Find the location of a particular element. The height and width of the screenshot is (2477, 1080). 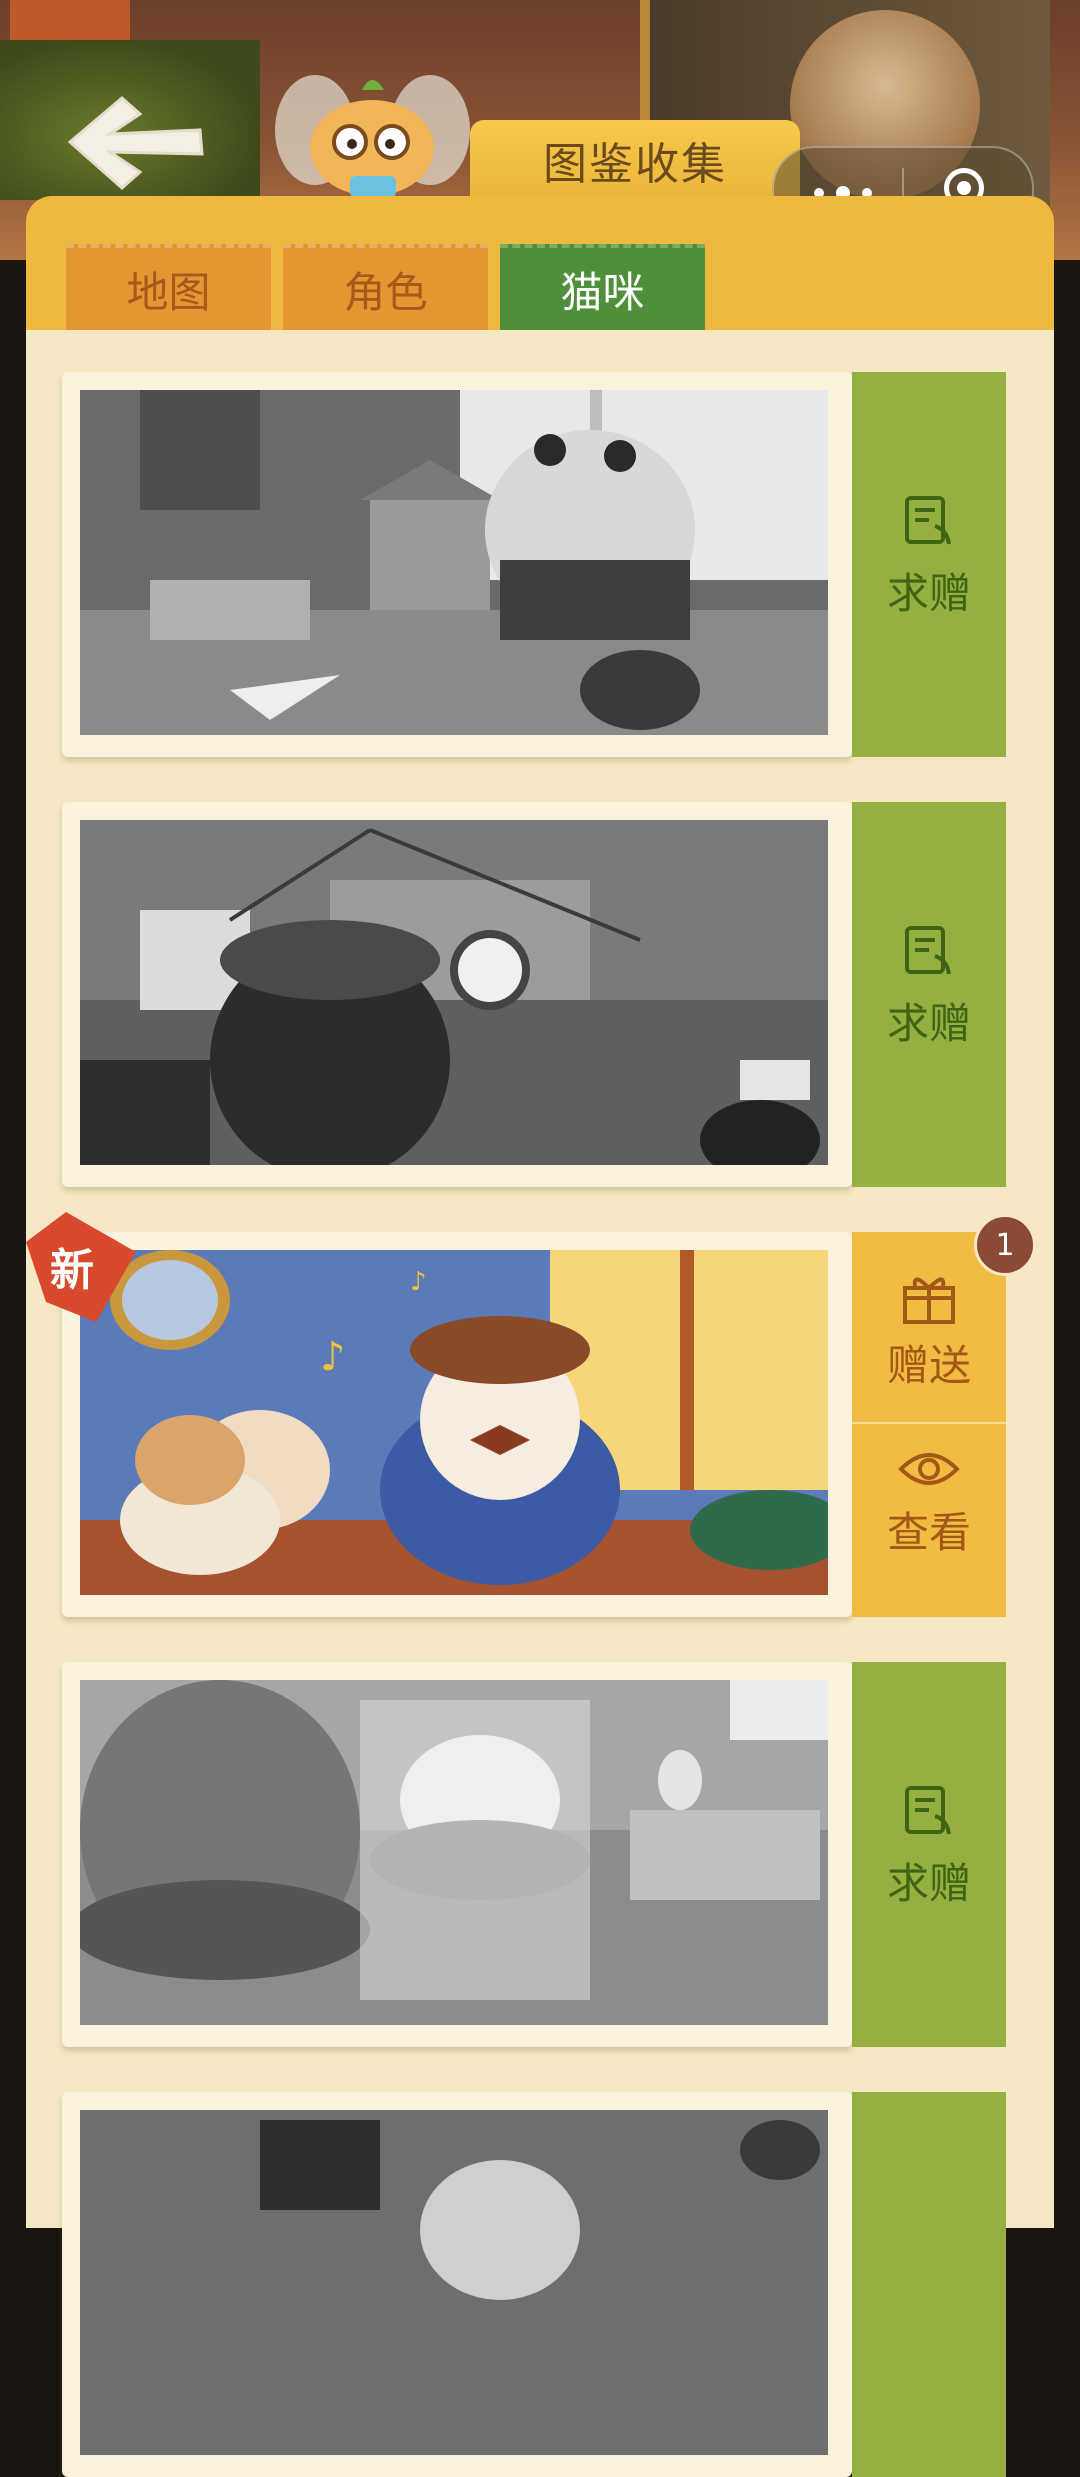

mascot-cat-icon is located at coordinates (372, 136).